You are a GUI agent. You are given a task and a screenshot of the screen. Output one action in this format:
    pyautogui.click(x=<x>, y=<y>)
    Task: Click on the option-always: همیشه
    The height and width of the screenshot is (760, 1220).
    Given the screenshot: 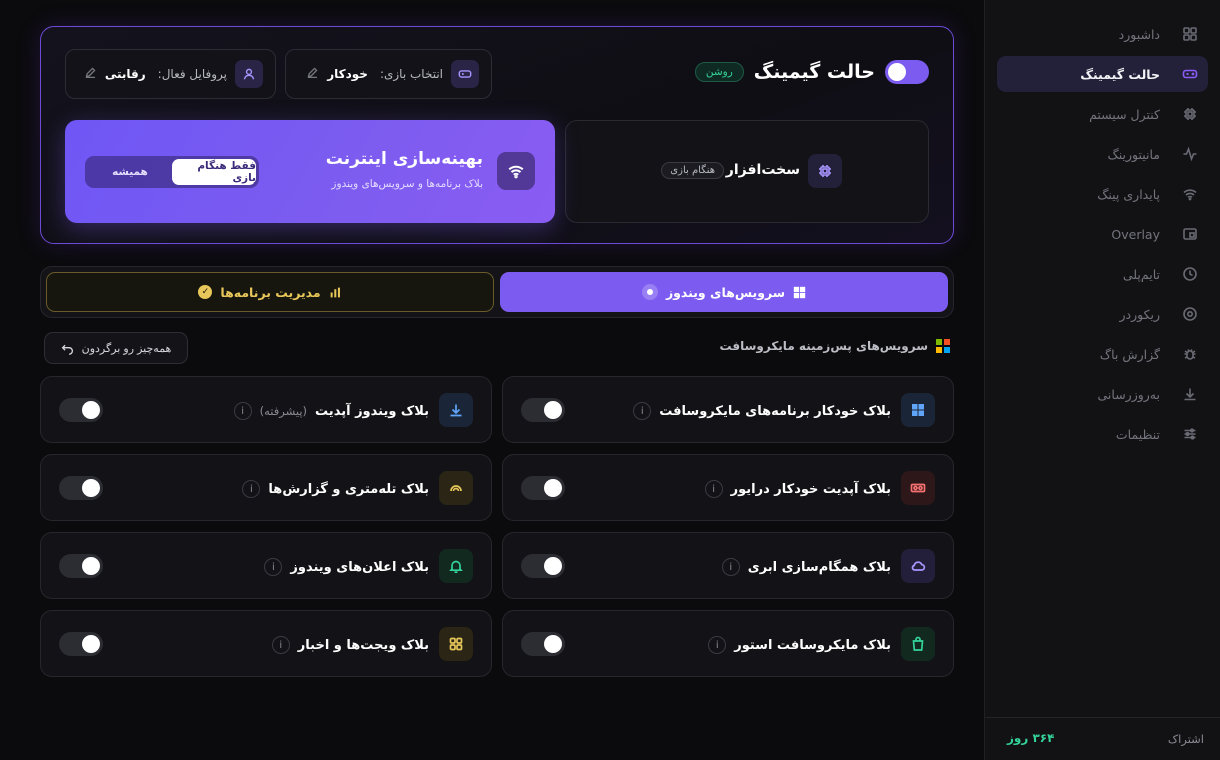 What is the action you would take?
    pyautogui.click(x=130, y=172)
    